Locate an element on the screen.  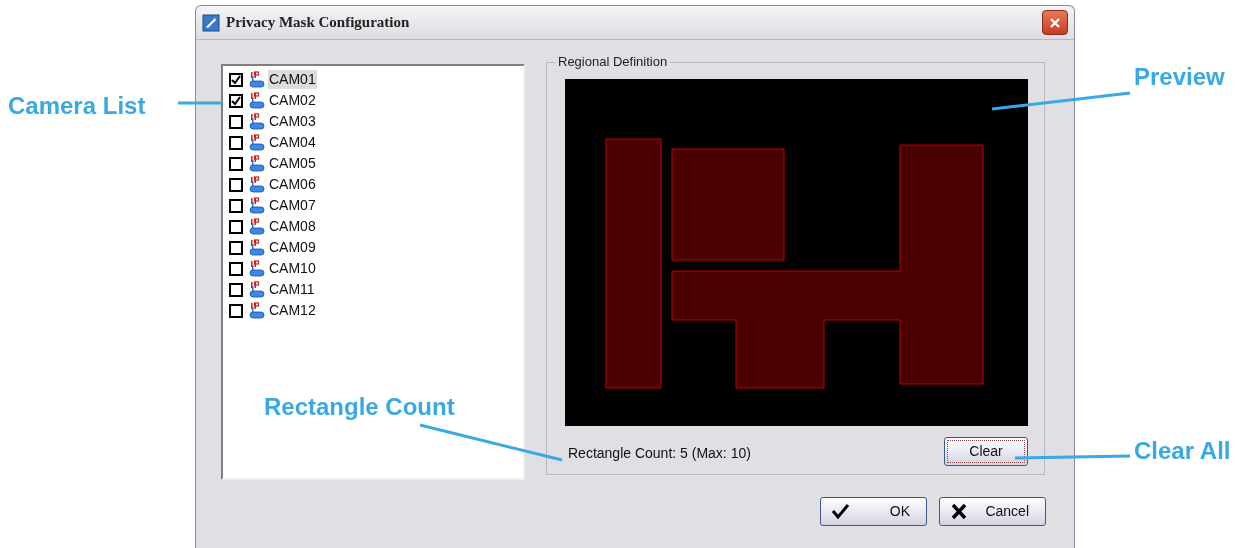
cancel-button: Cancel is located at coordinates (992, 511).